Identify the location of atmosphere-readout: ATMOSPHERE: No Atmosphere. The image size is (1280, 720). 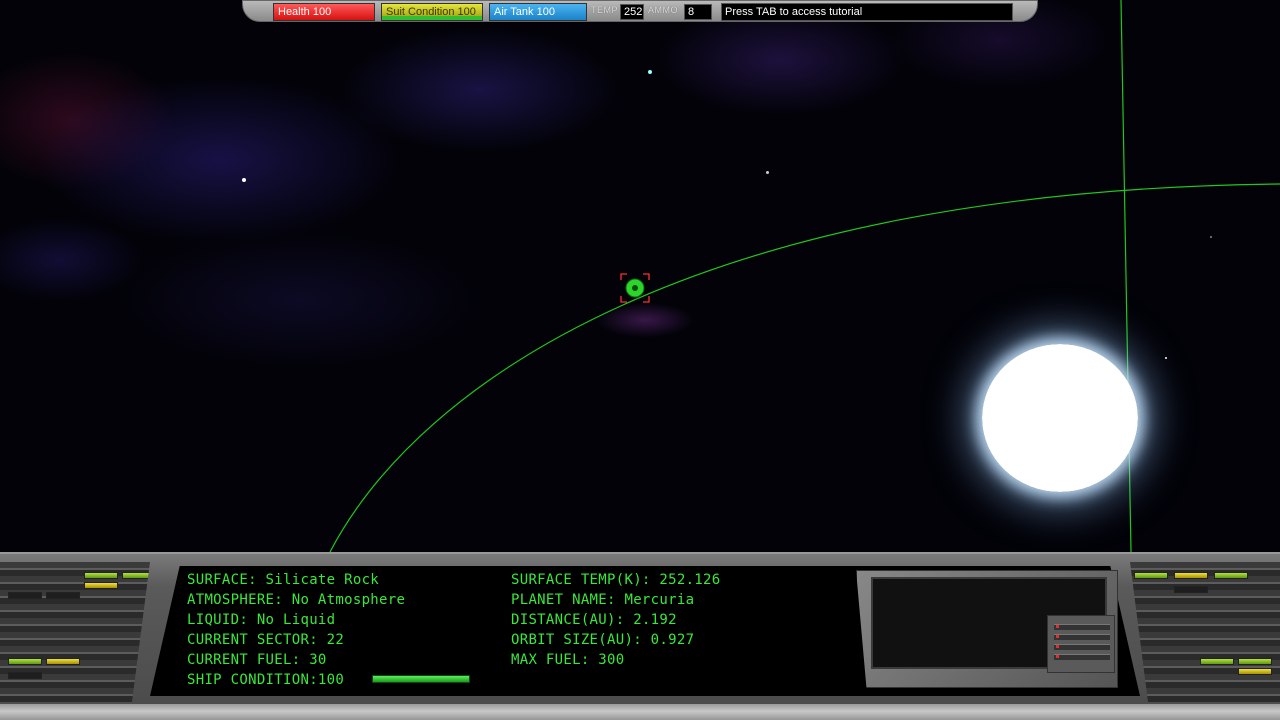
(296, 600).